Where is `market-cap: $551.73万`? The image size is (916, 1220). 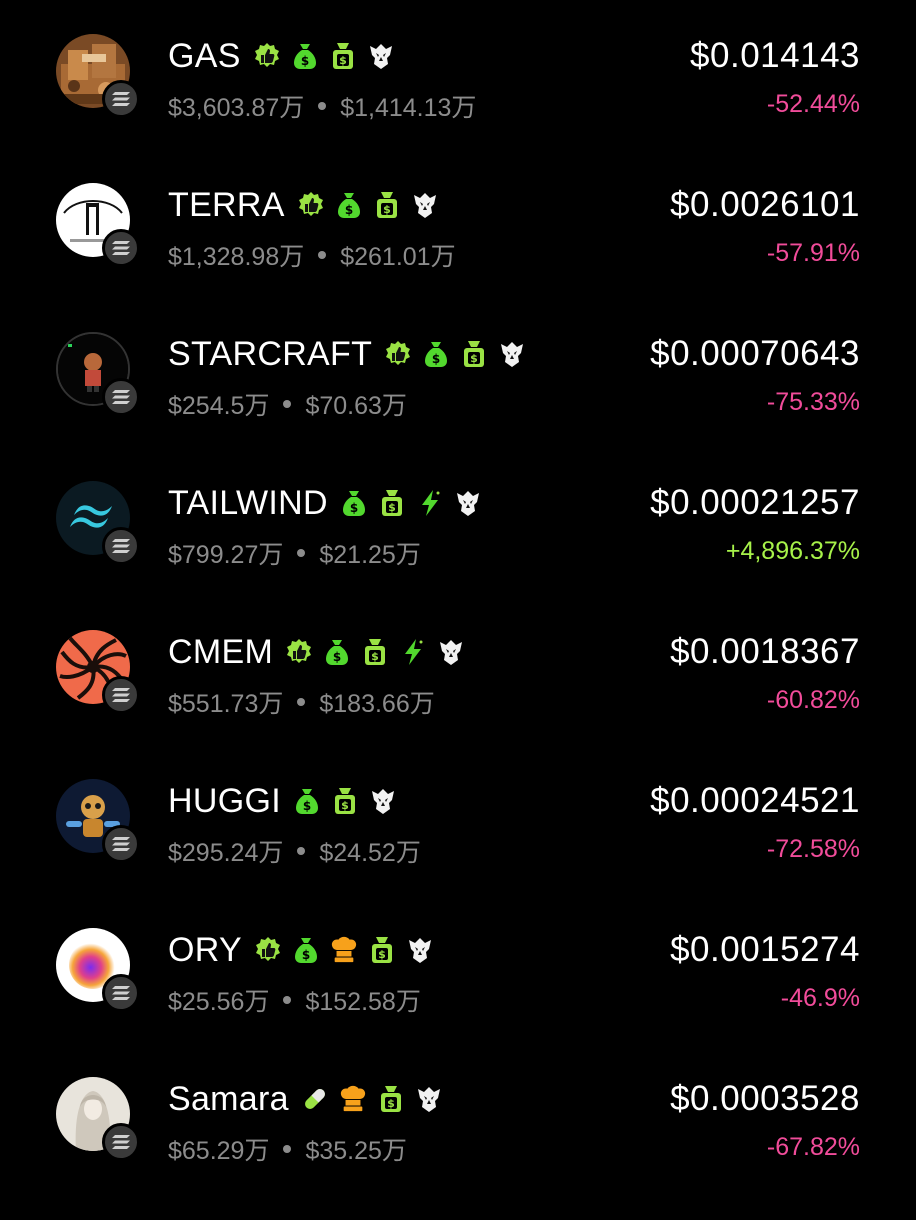
market-cap: $551.73万 is located at coordinates (226, 704).